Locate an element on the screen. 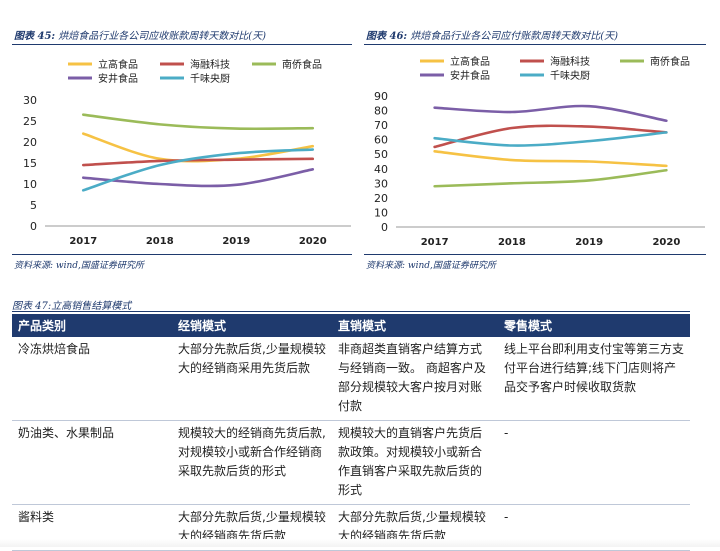 Image resolution: width=720 pixels, height=551 pixels. figure-45-title: 图表 45: 烘焙食品行业各公司应收账款周转天数对比(天) is located at coordinates (140, 34).